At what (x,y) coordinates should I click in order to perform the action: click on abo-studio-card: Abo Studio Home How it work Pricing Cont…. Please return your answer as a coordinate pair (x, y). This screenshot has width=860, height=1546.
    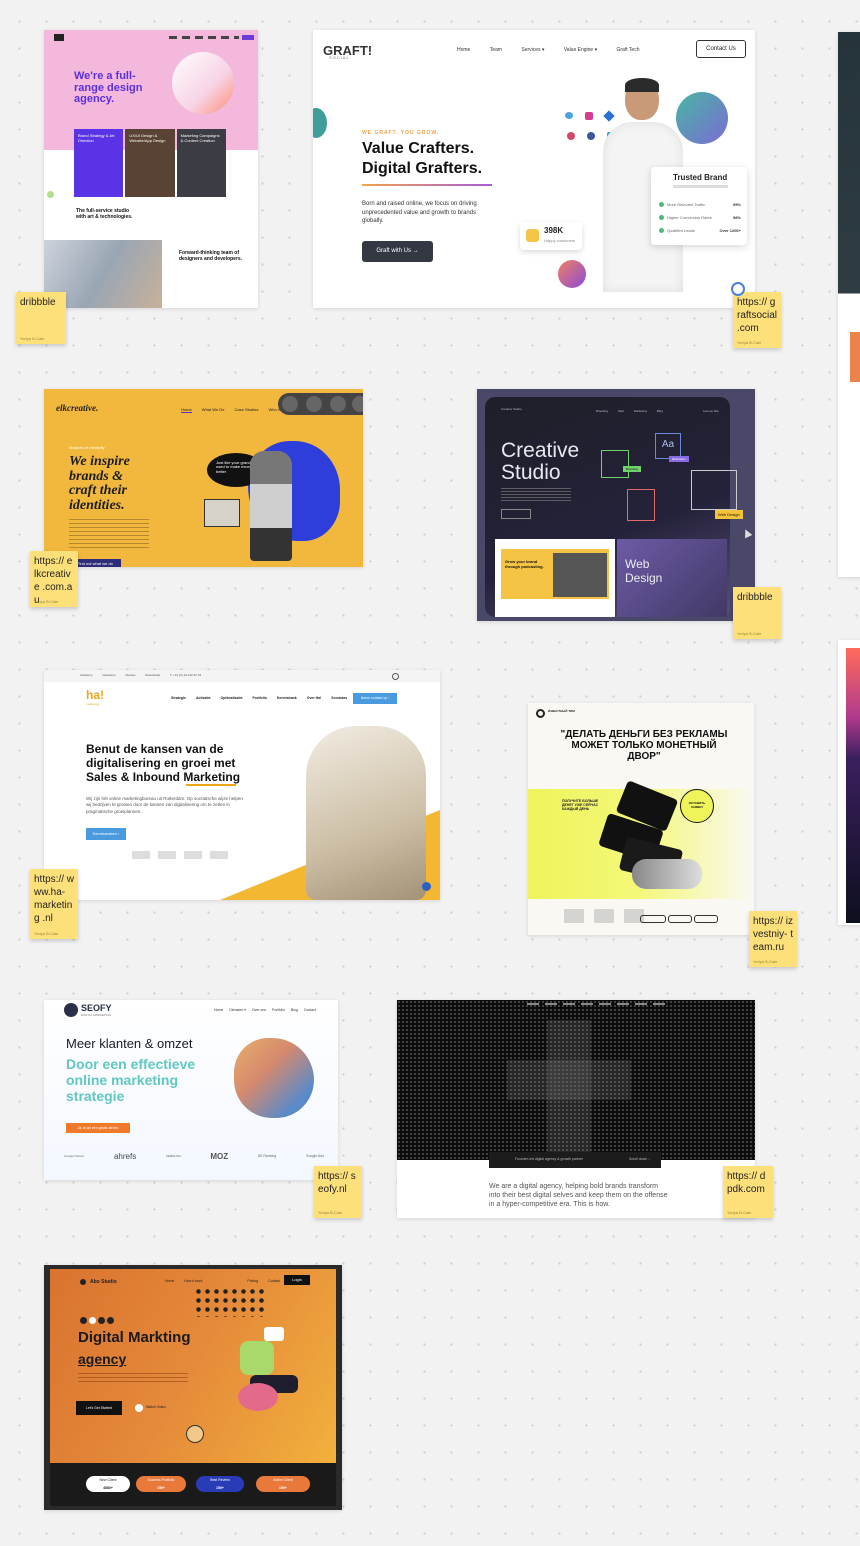
    Looking at the image, I should click on (193, 1387).